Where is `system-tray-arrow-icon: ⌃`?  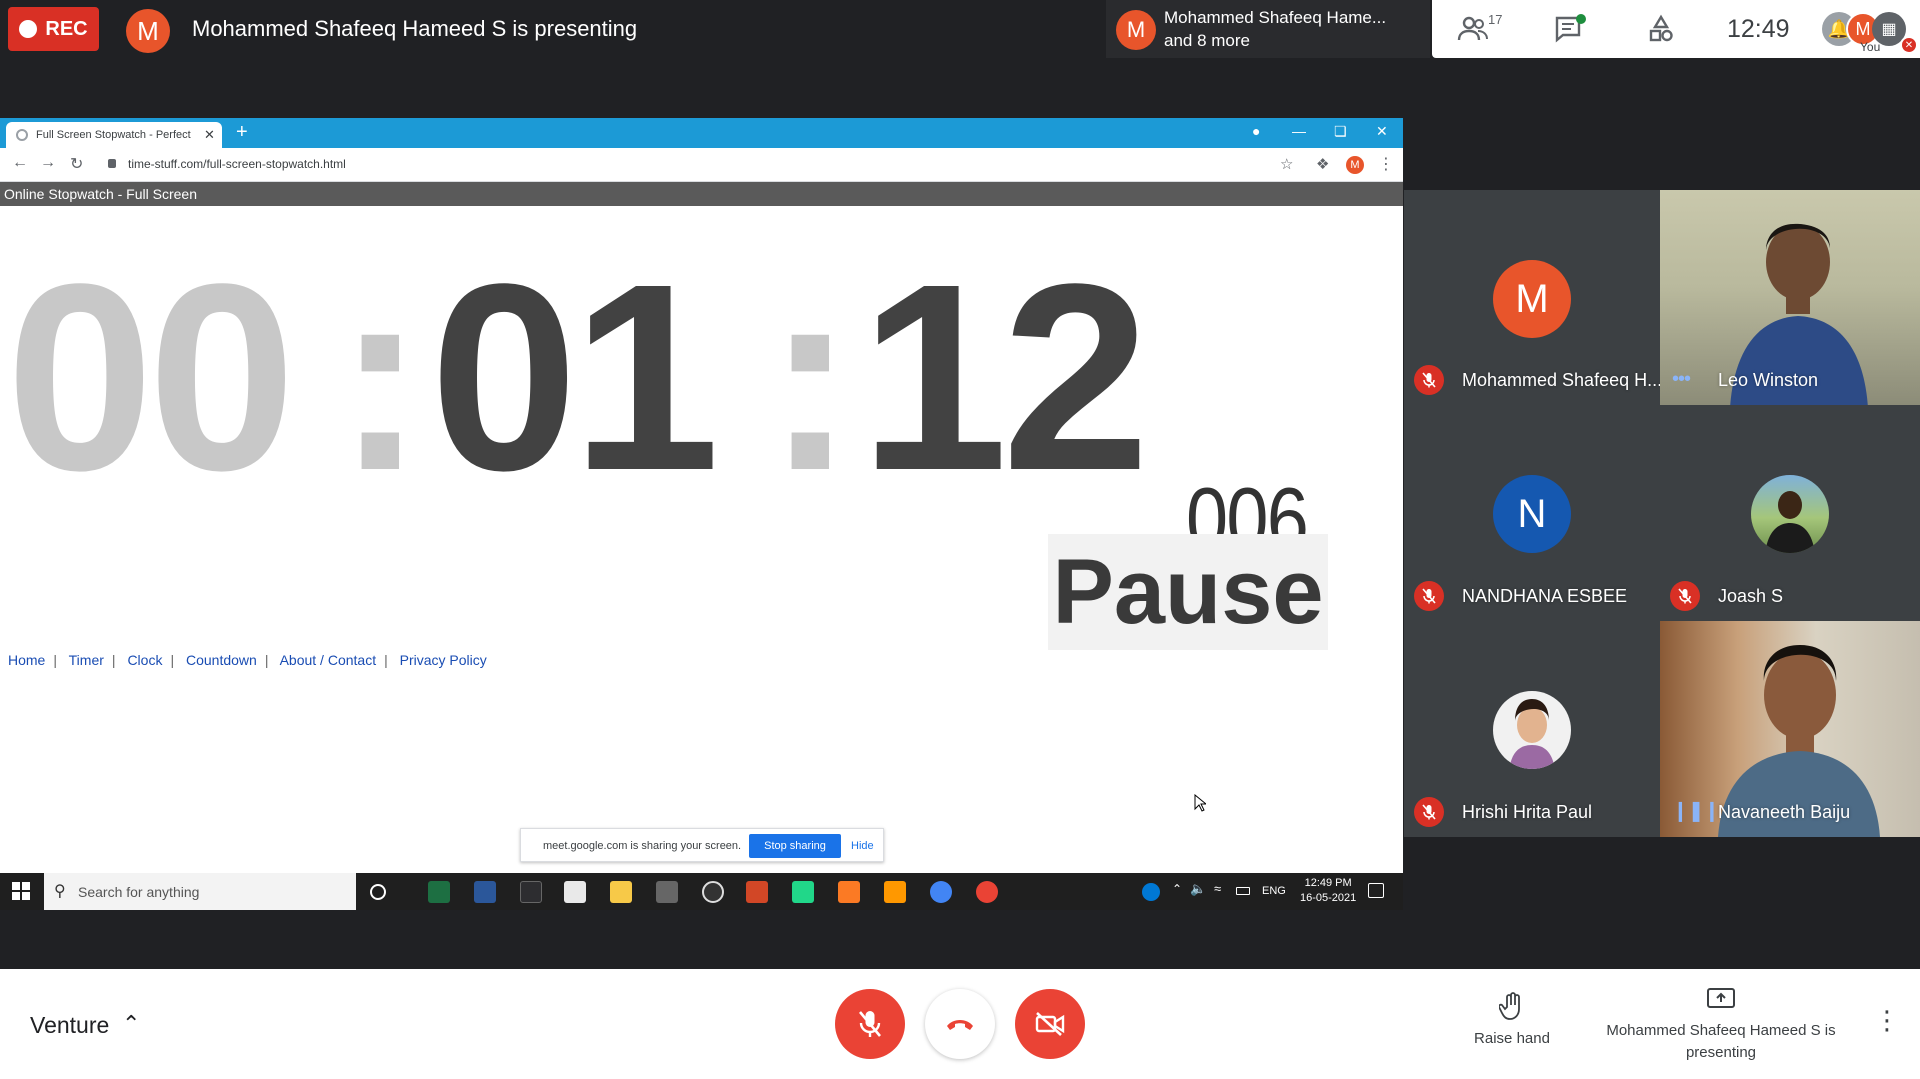
system-tray-arrow-icon: ⌃ is located at coordinates (1177, 889).